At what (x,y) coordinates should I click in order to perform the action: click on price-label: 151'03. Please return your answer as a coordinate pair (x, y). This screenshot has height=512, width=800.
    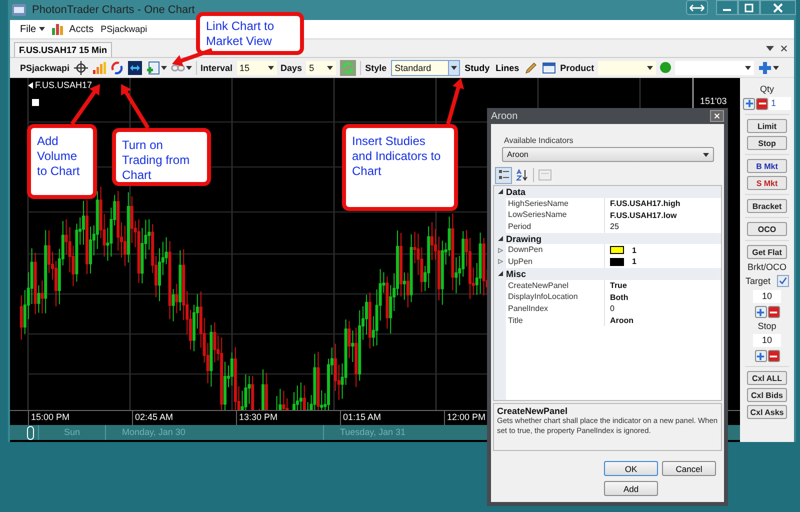
    Looking at the image, I should click on (713, 101).